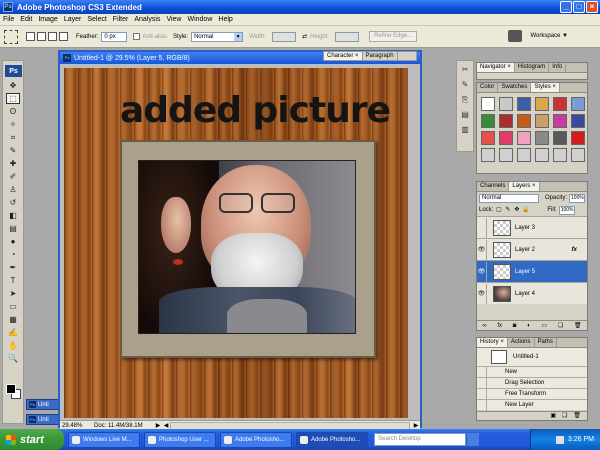 The width and height of the screenshot is (600, 450). Describe the element at coordinates (532, 227) in the screenshot. I see `layer-row: Layer 3` at that location.